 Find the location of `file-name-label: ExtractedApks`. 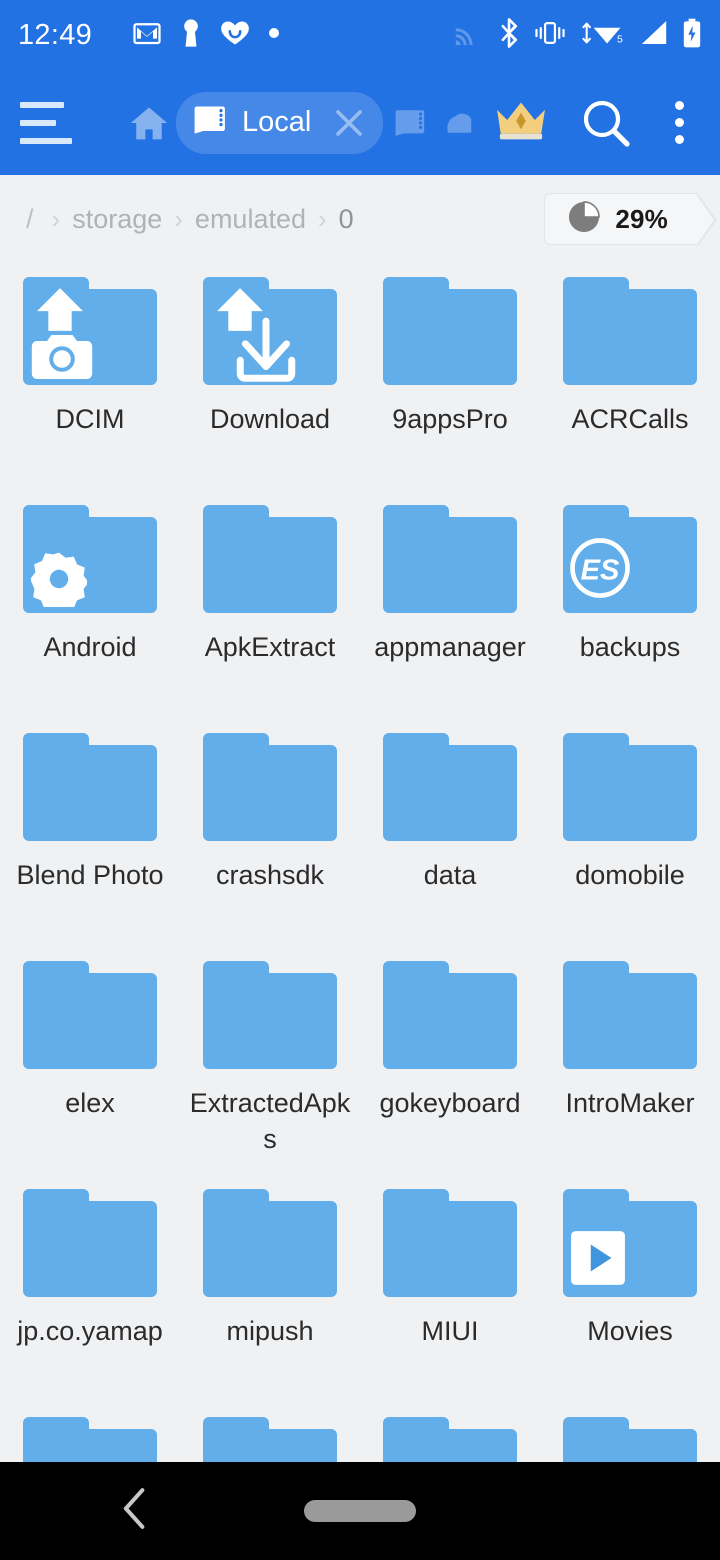

file-name-label: ExtractedApks is located at coordinates (270, 1121).